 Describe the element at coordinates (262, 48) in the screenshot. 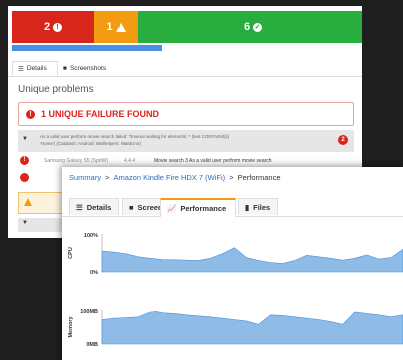

I see `progress-bar-track` at that location.